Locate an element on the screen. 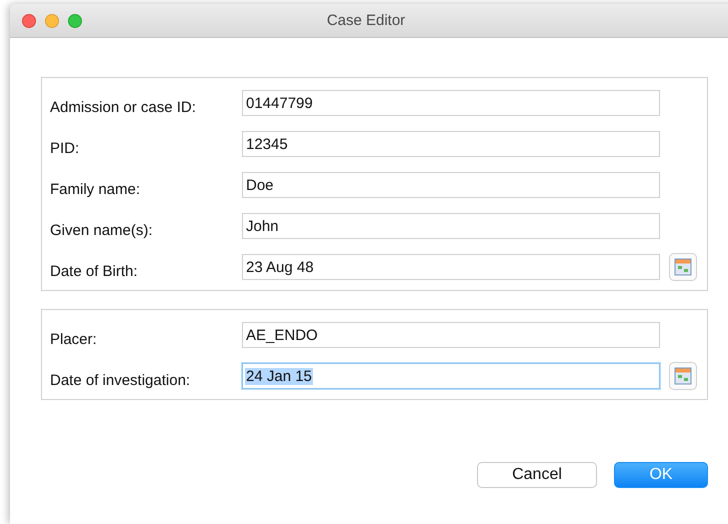 This screenshot has width=728, height=524. field-label: Admission or case ID: is located at coordinates (123, 107).